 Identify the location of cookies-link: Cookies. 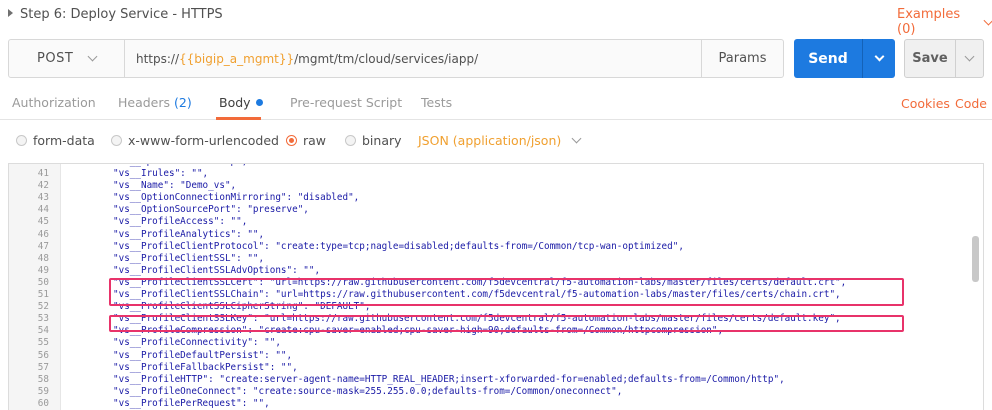
(925, 103).